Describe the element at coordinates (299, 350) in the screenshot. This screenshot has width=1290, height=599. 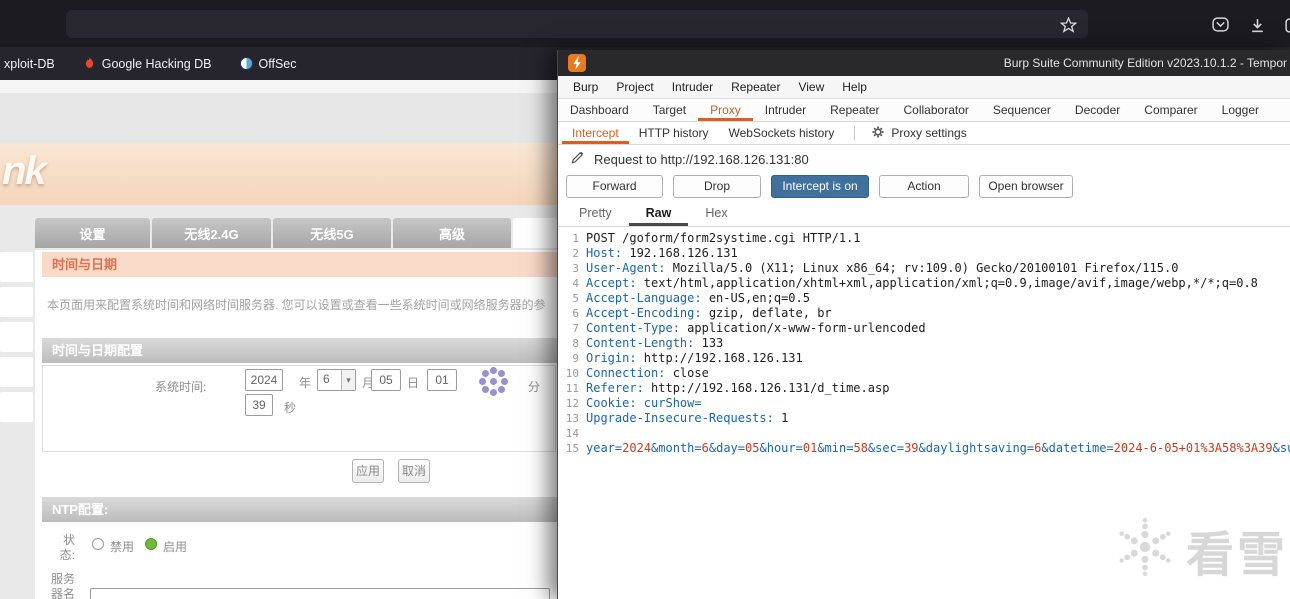
I see `time-date-config-title: 时间与日期配置` at that location.